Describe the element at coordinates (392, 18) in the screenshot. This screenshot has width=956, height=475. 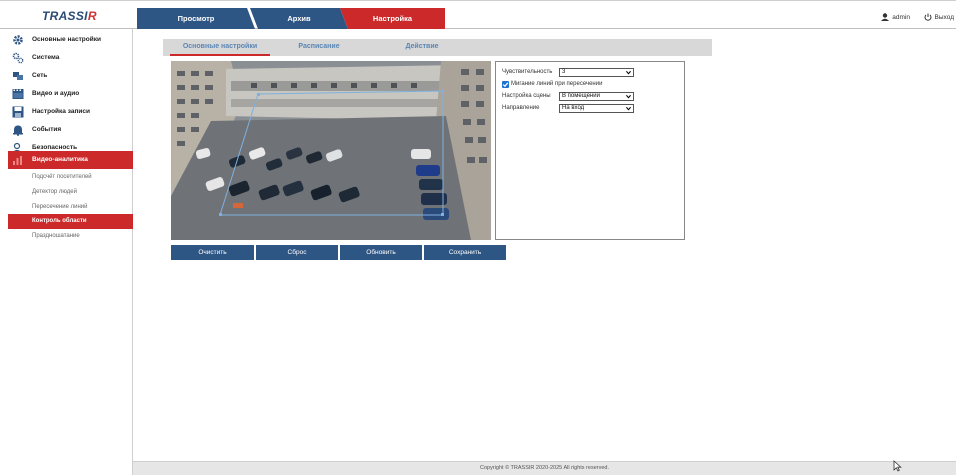
I see `tab-settings: Настройка` at that location.